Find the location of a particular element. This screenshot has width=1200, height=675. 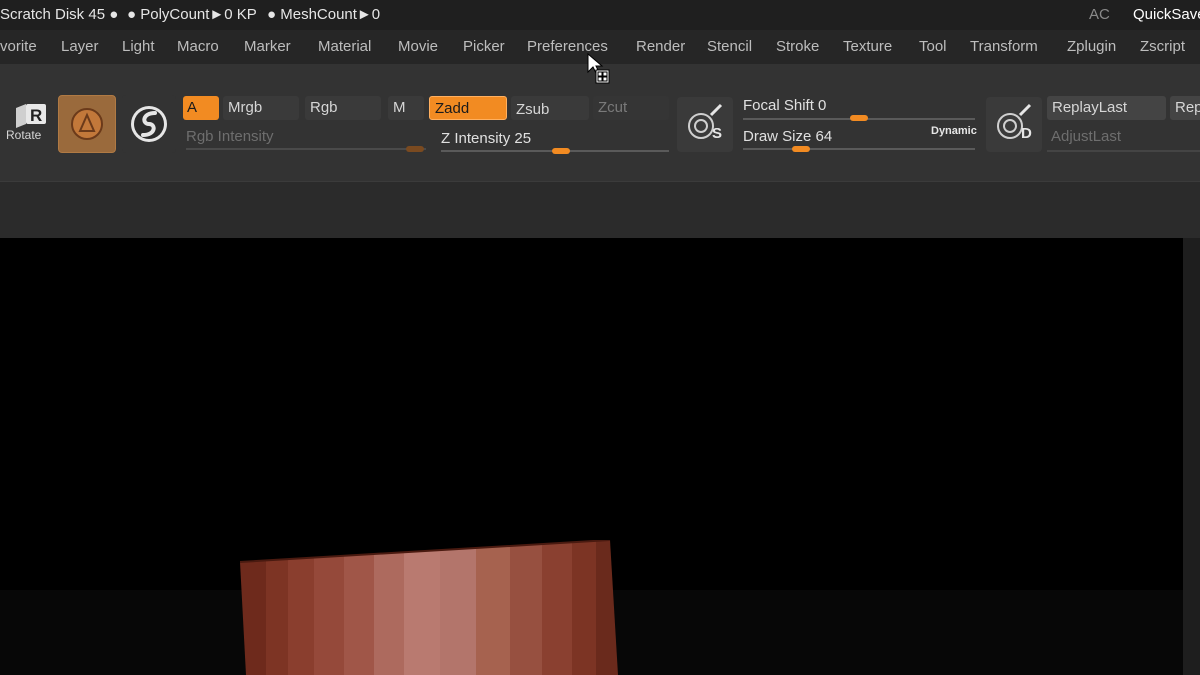

right-tray is located at coordinates (1191, 456).